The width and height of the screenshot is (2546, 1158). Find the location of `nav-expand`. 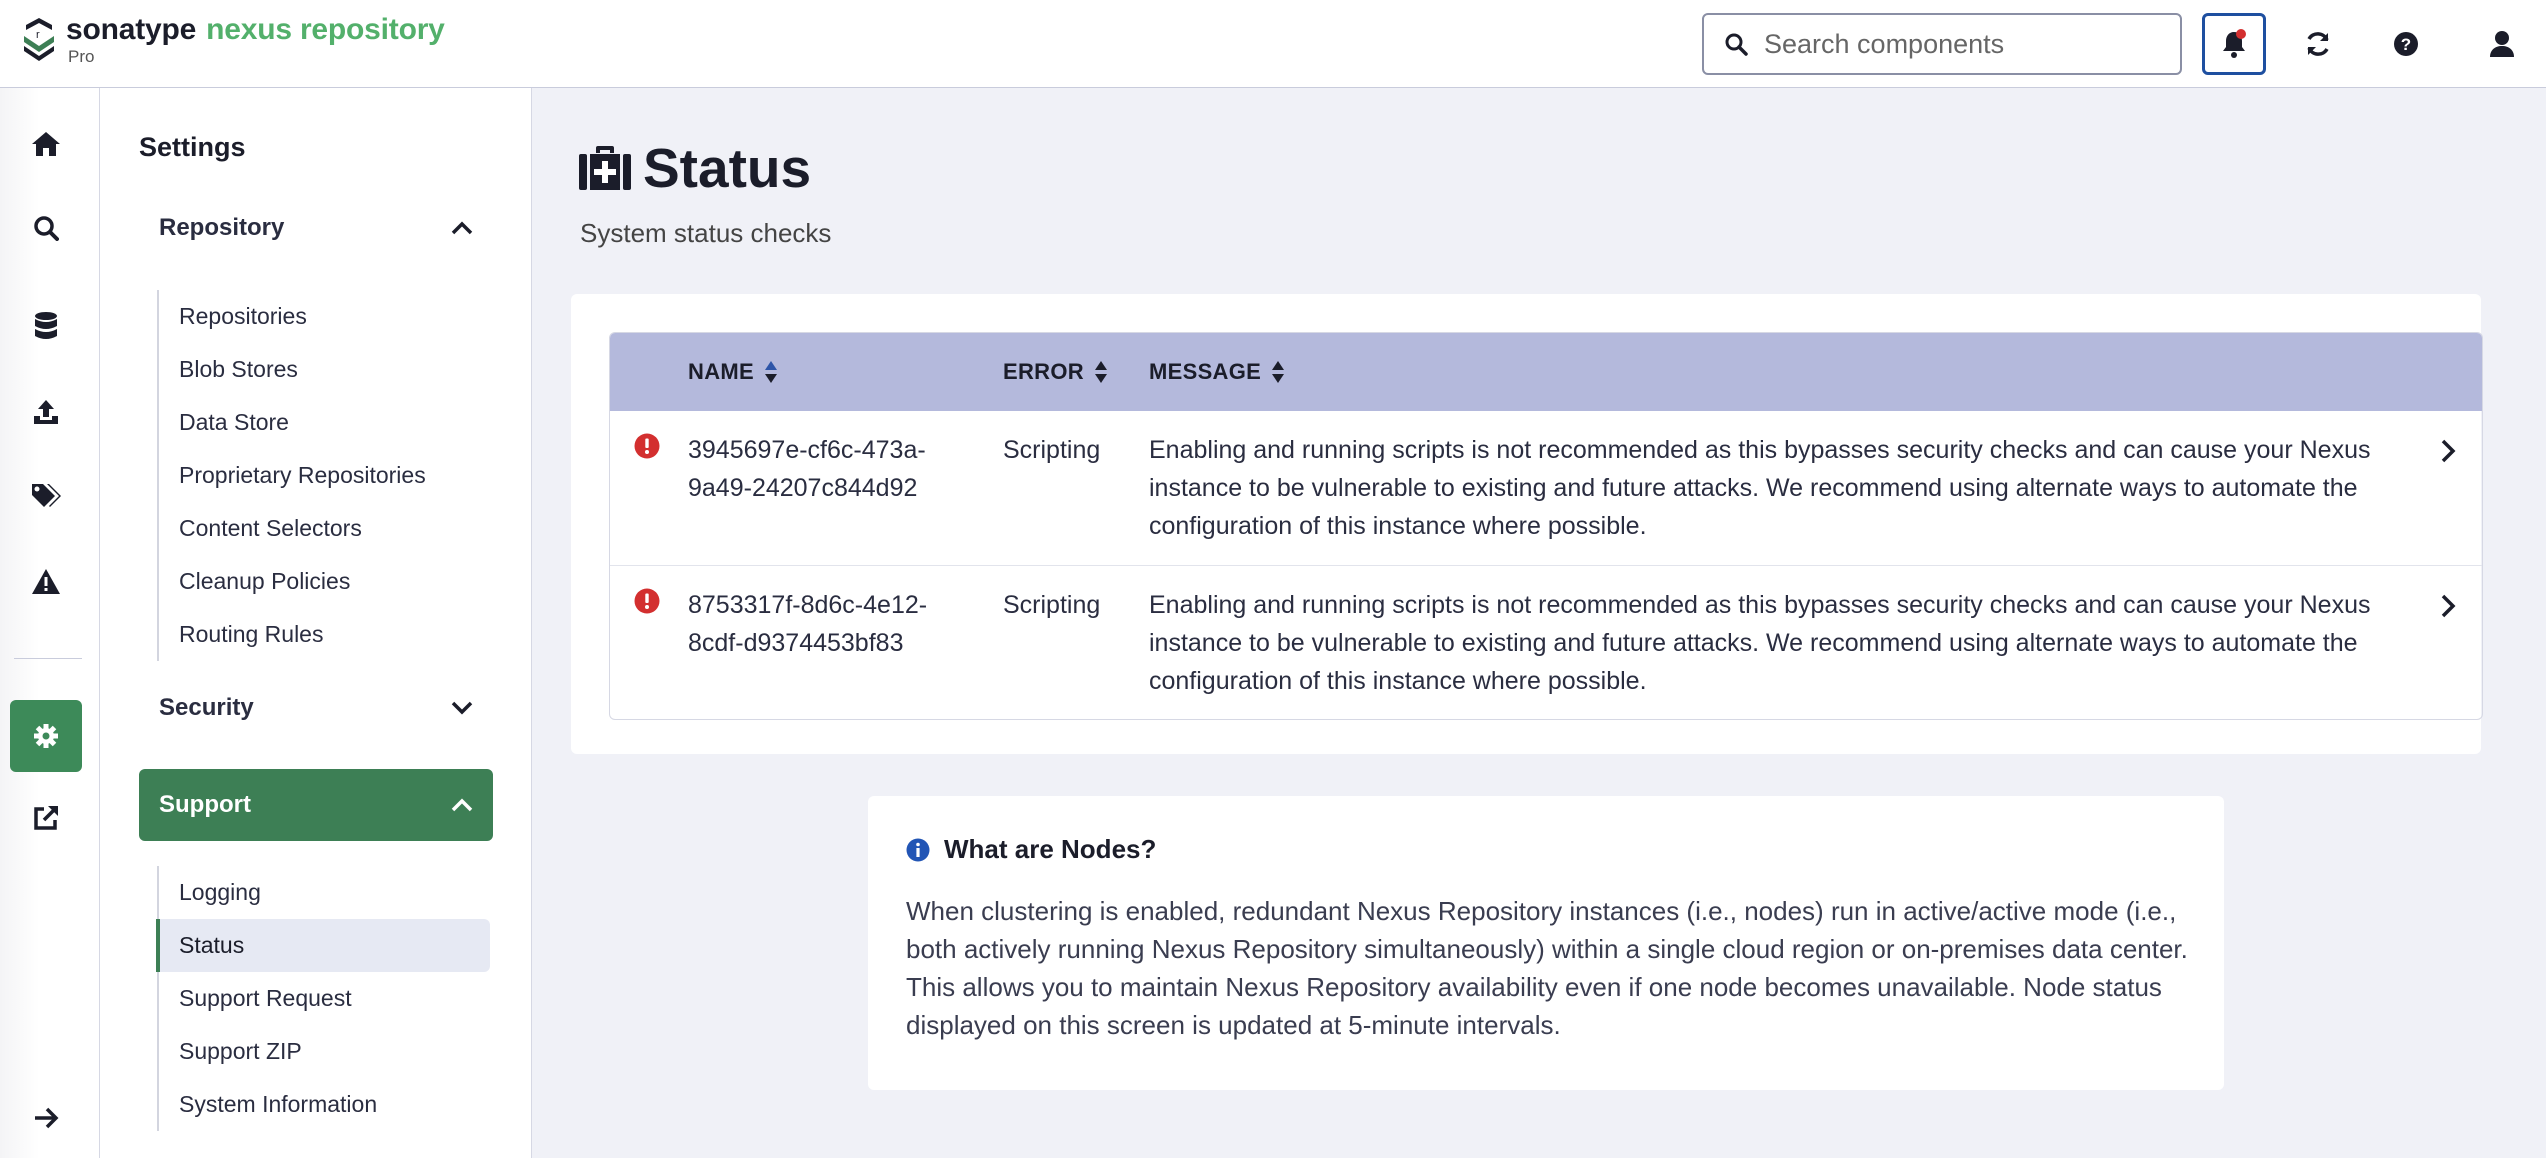

nav-expand is located at coordinates (46, 1118).